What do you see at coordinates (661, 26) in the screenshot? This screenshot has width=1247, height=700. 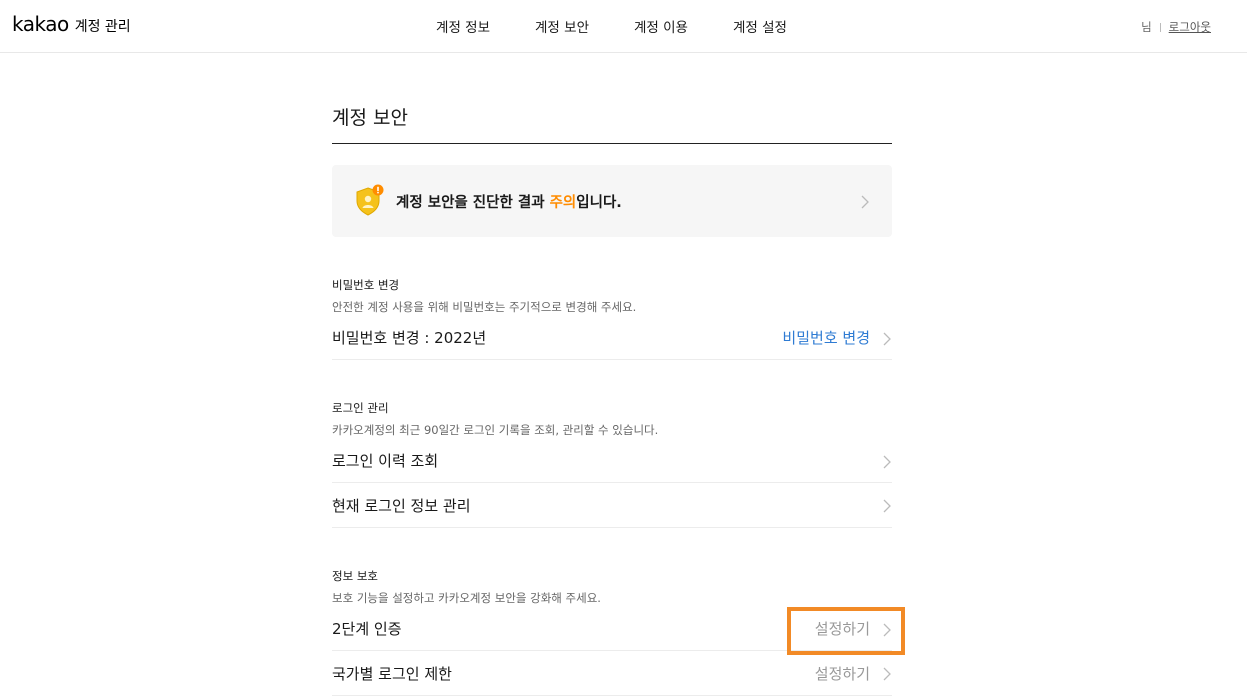 I see `nav-account-usage: 계정 이용` at bounding box center [661, 26].